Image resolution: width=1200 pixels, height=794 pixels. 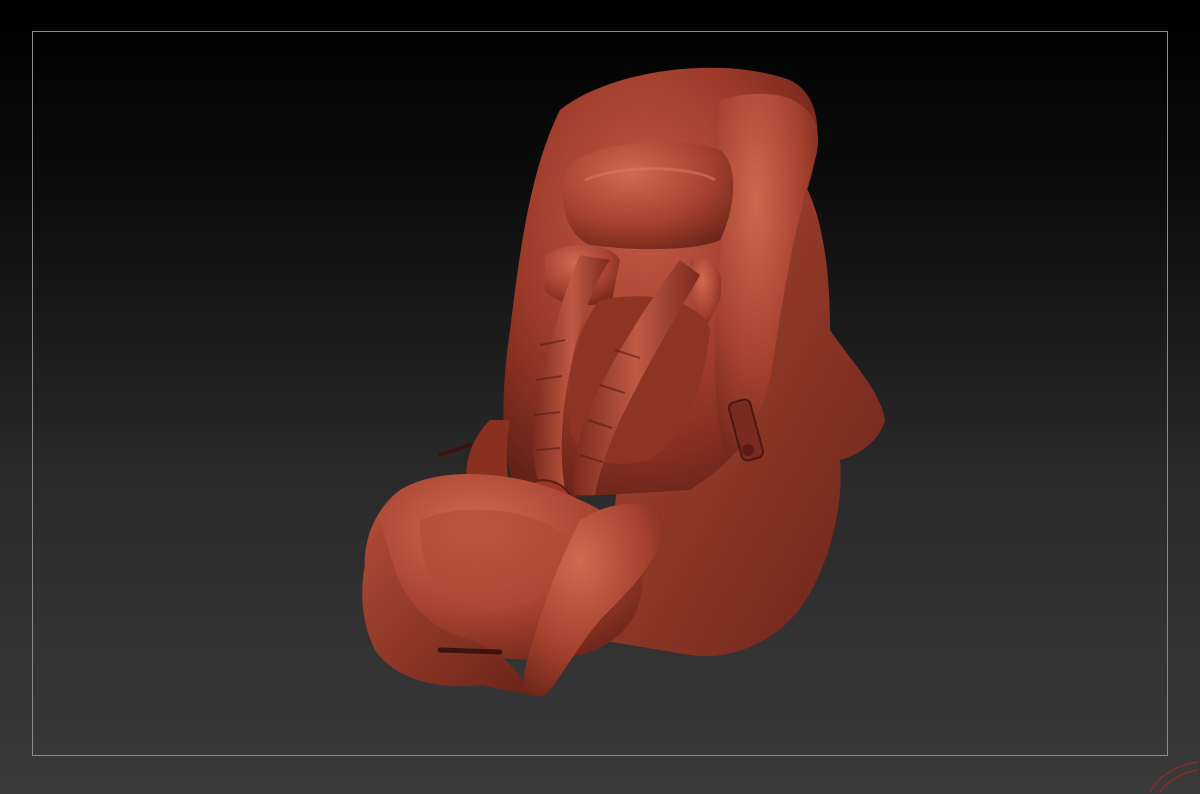 I want to click on zbrush-logo-icon, so click(x=1174, y=777).